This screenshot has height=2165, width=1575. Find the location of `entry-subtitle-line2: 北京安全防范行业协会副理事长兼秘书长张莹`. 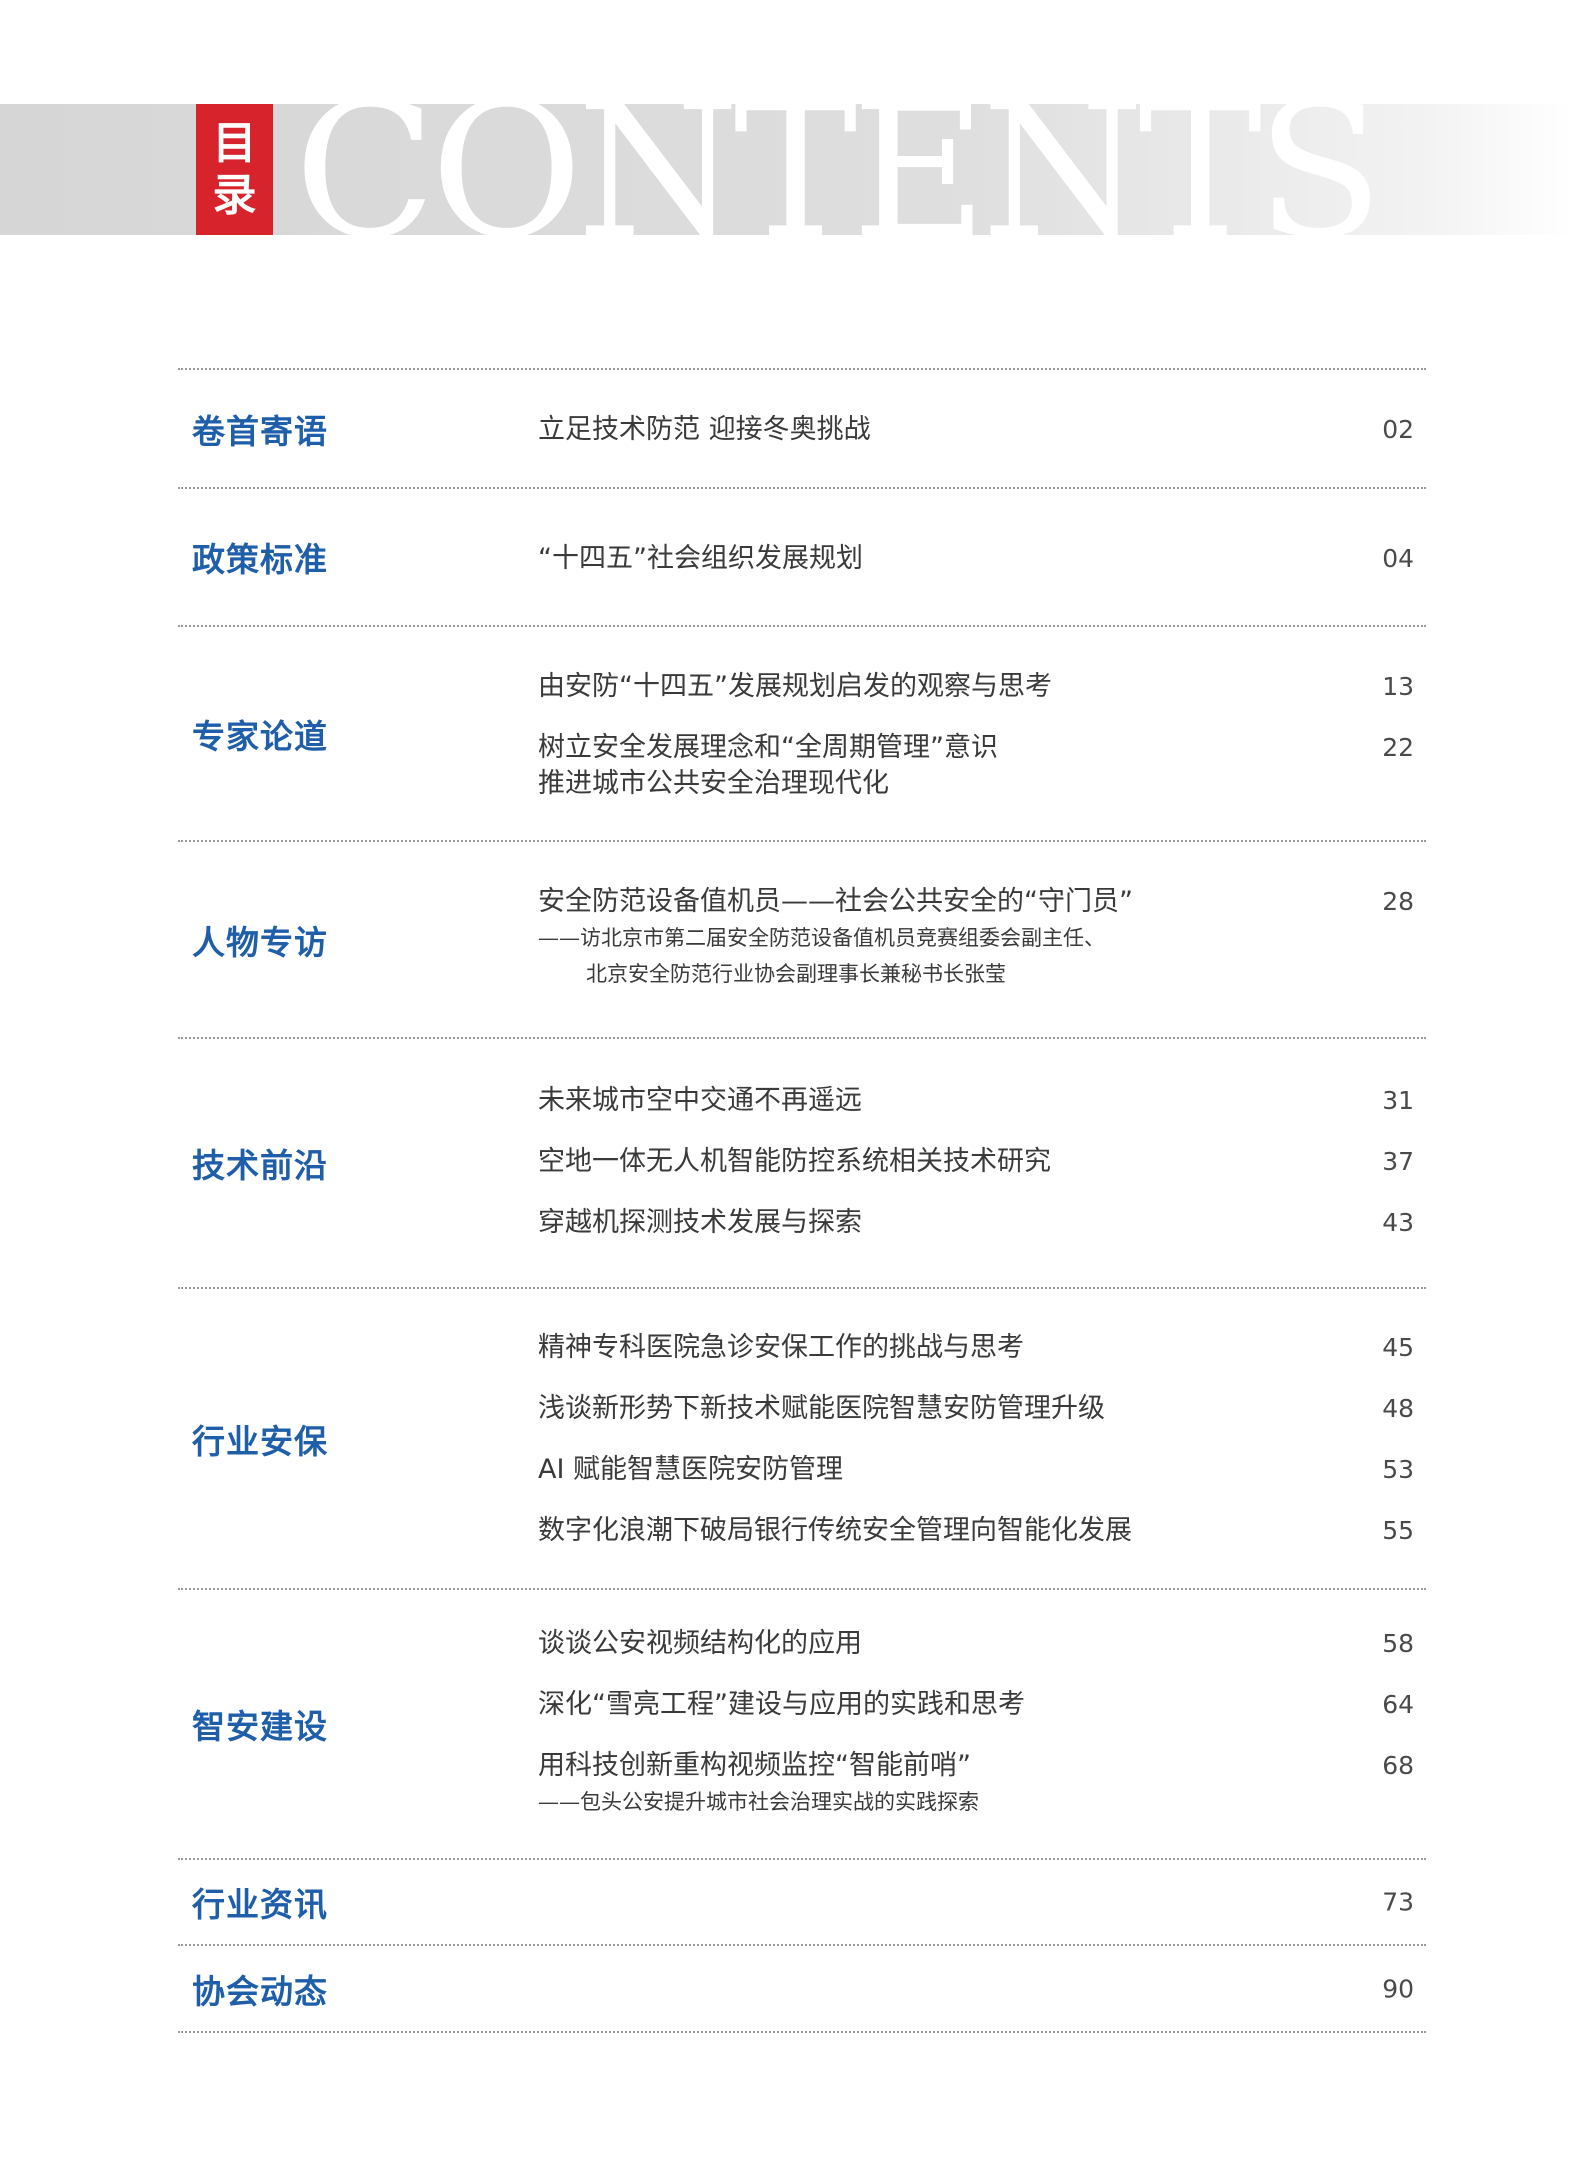

entry-subtitle-line2: 北京安全防范行业协会副理事长兼秘书长张莹 is located at coordinates (796, 974).